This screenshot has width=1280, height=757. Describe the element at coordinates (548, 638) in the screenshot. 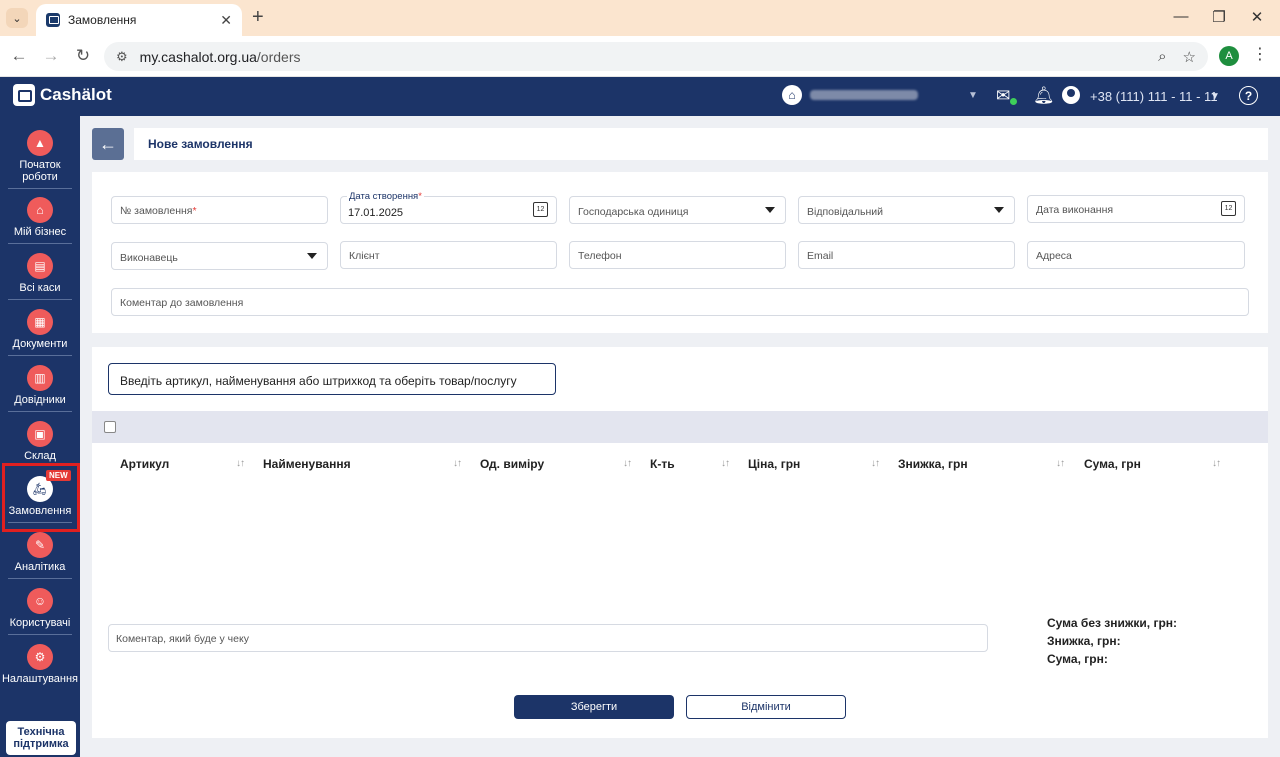

I see `receipt-comment-field: Коментар, який буде у чеку` at that location.